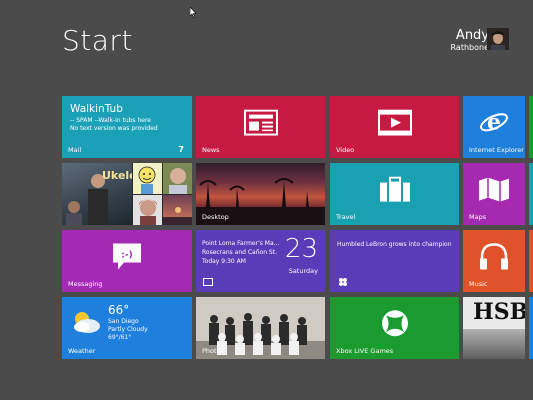 The width and height of the screenshot is (533, 400). I want to click on tile-label: Photos, so click(213, 351).